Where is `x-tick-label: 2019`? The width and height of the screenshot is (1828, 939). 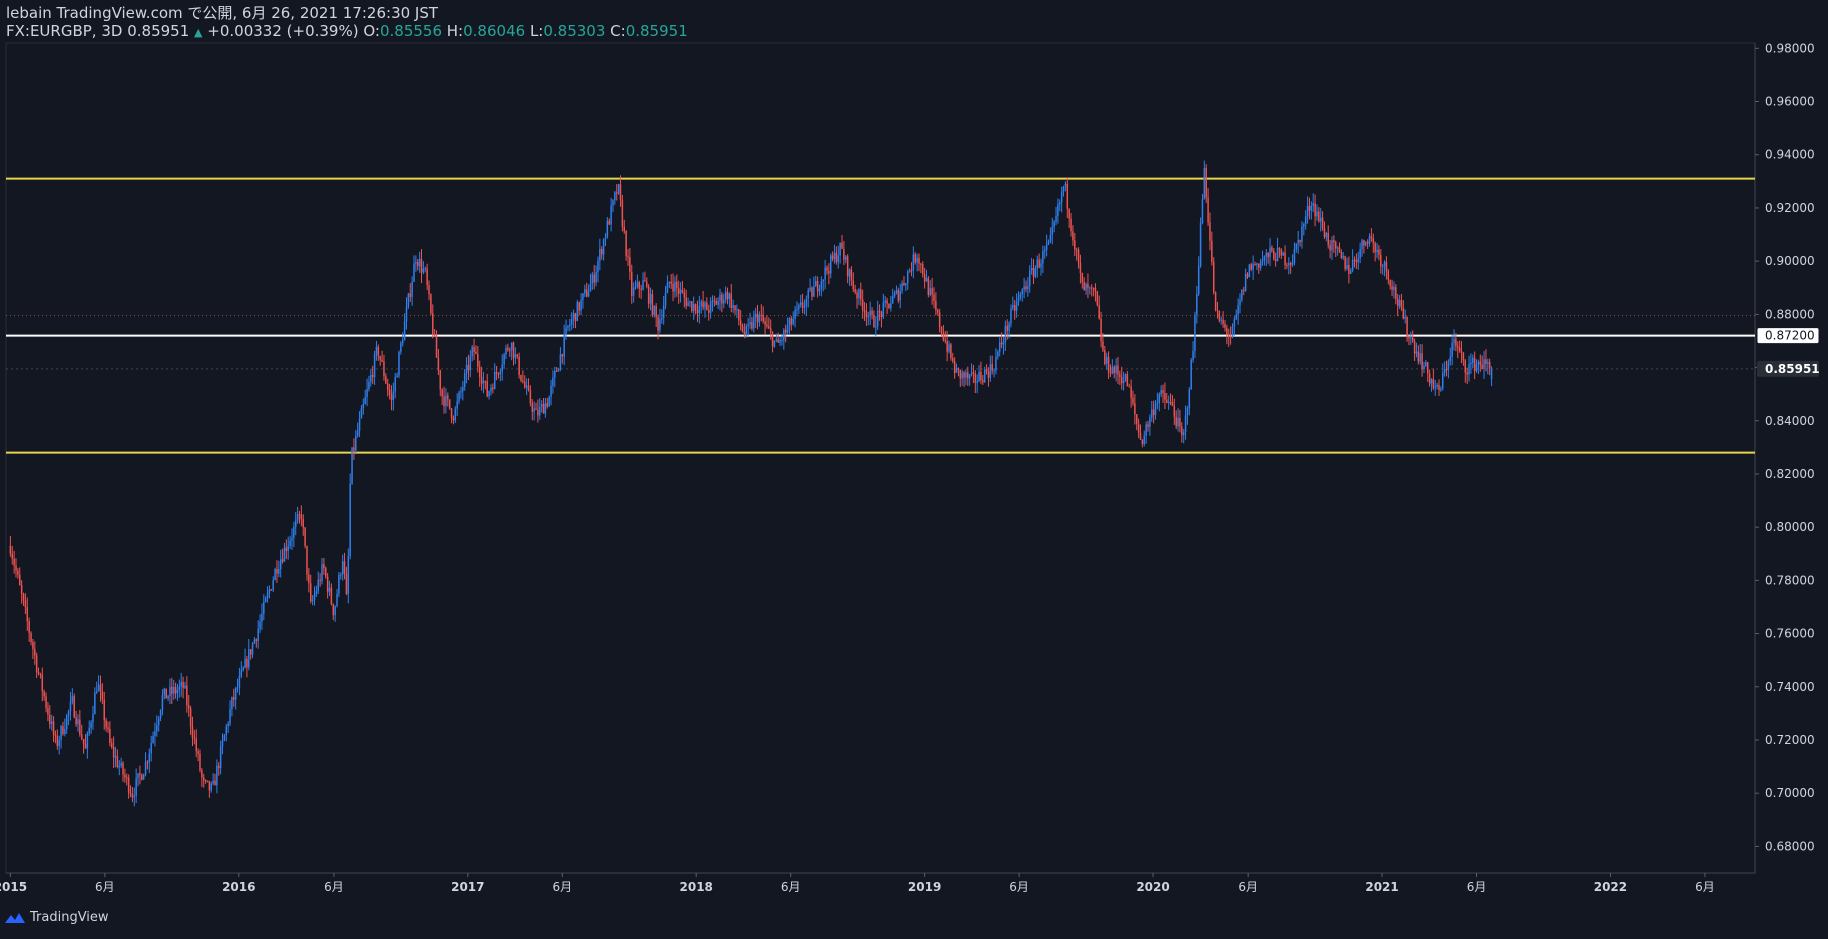 x-tick-label: 2019 is located at coordinates (924, 887).